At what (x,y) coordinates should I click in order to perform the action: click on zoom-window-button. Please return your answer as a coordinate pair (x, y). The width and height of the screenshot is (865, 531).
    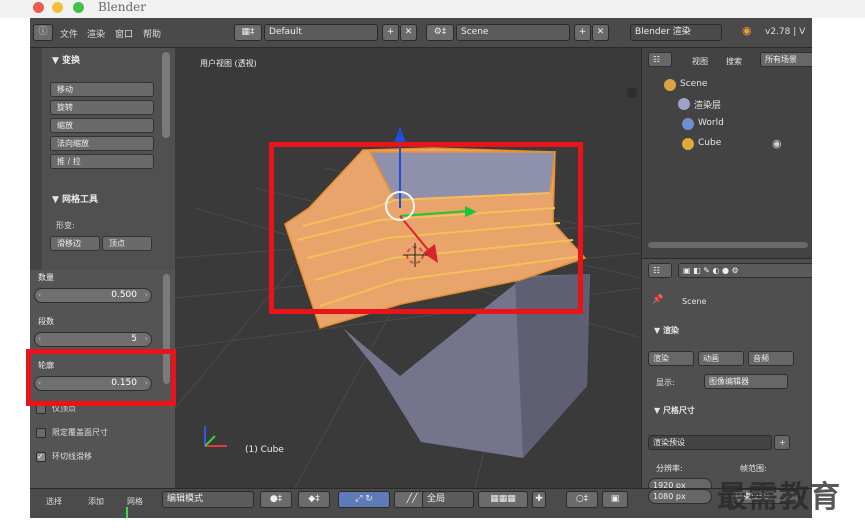
    Looking at the image, I should click on (78, 7).